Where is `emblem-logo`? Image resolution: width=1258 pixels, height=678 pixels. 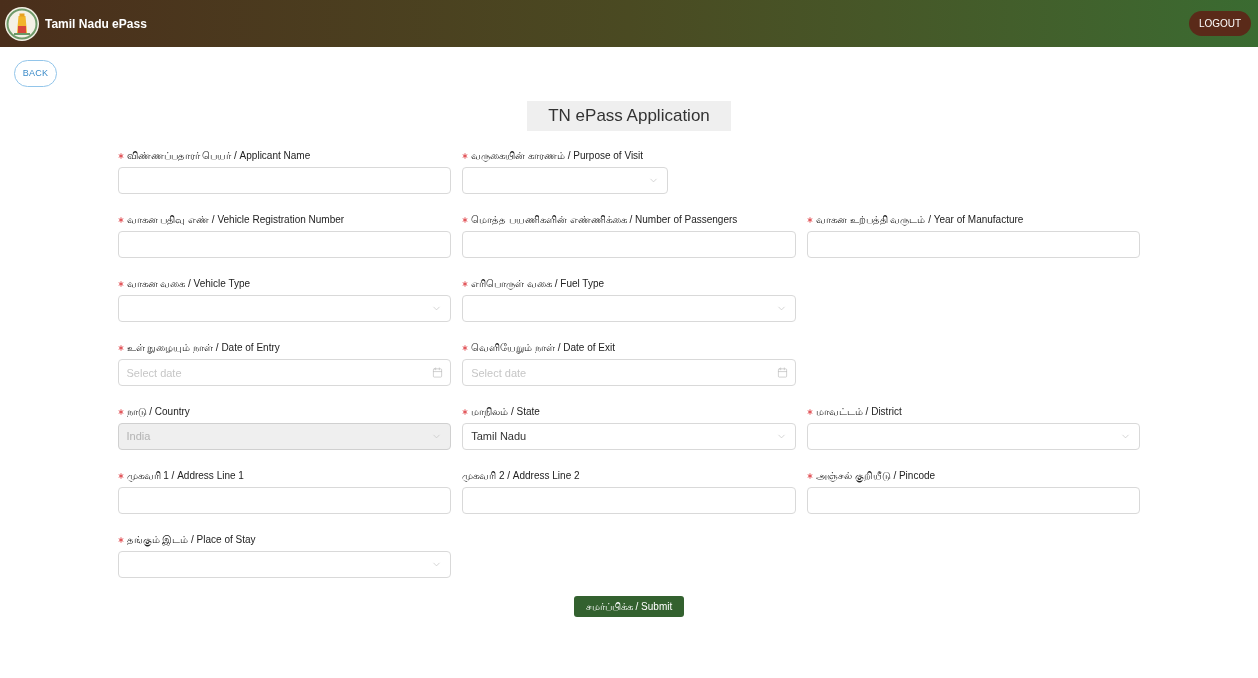 emblem-logo is located at coordinates (22, 23).